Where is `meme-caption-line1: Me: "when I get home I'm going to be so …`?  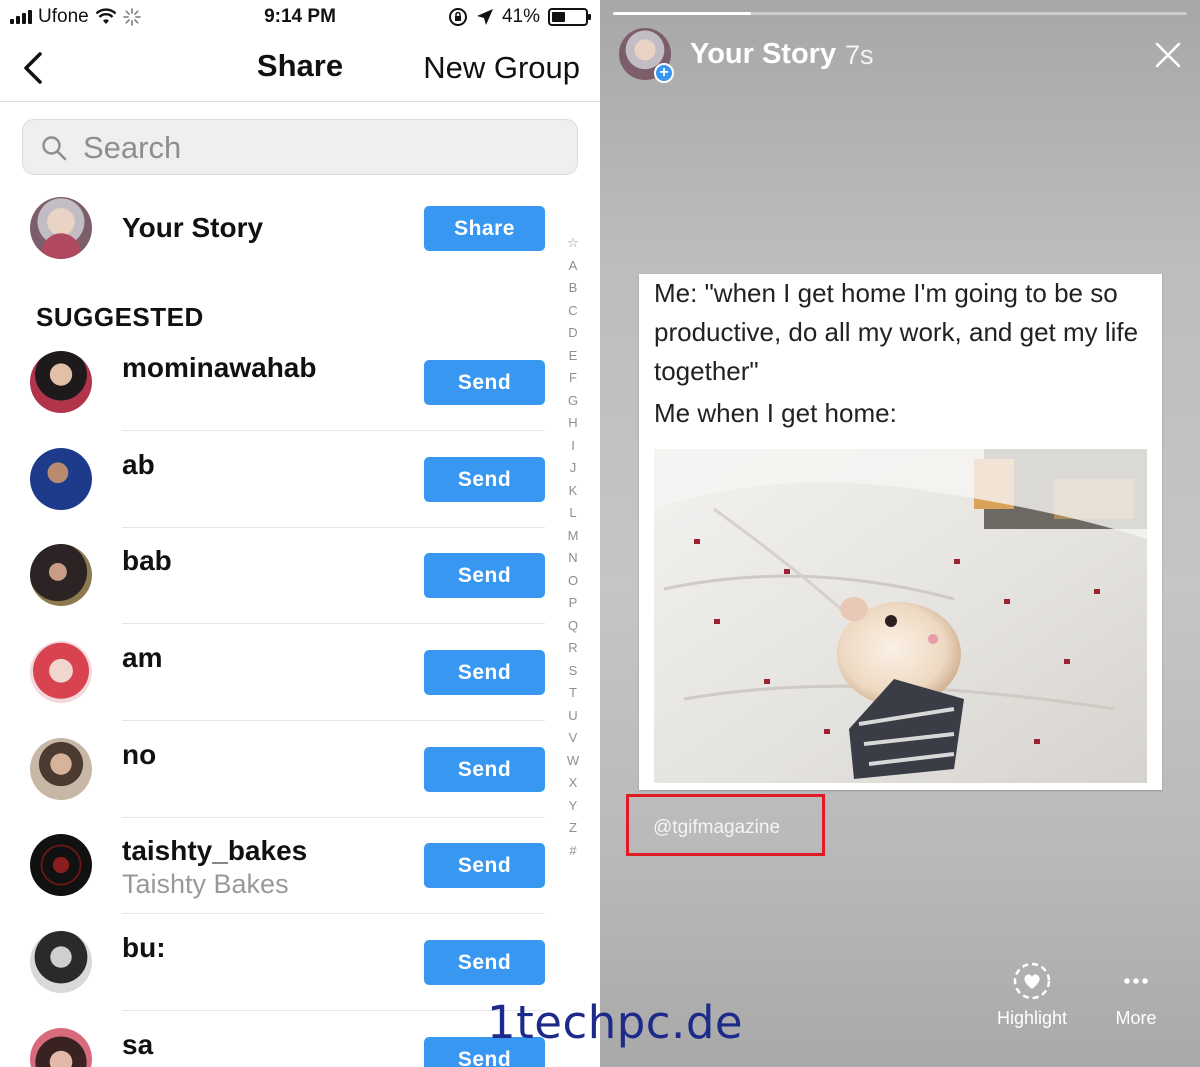 meme-caption-line1: Me: "when I get home I'm going to be so … is located at coordinates (896, 332).